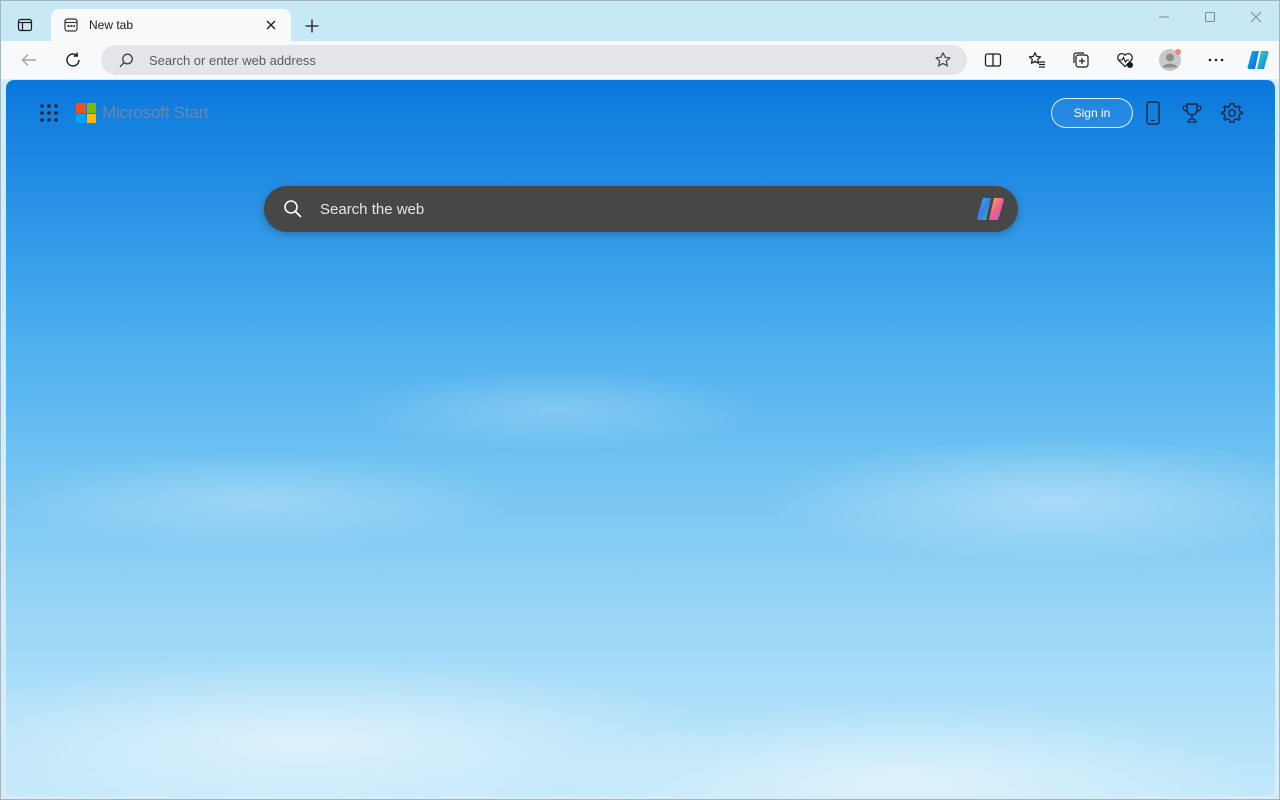 This screenshot has width=1280, height=800. I want to click on close-window-icon, so click(1256, 17).